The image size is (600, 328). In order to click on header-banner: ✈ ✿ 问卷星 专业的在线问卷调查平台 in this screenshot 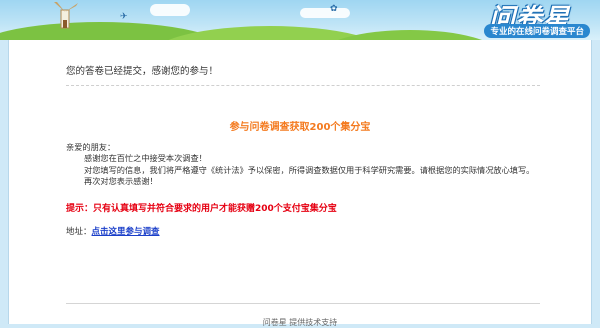, I will do `click(300, 20)`.